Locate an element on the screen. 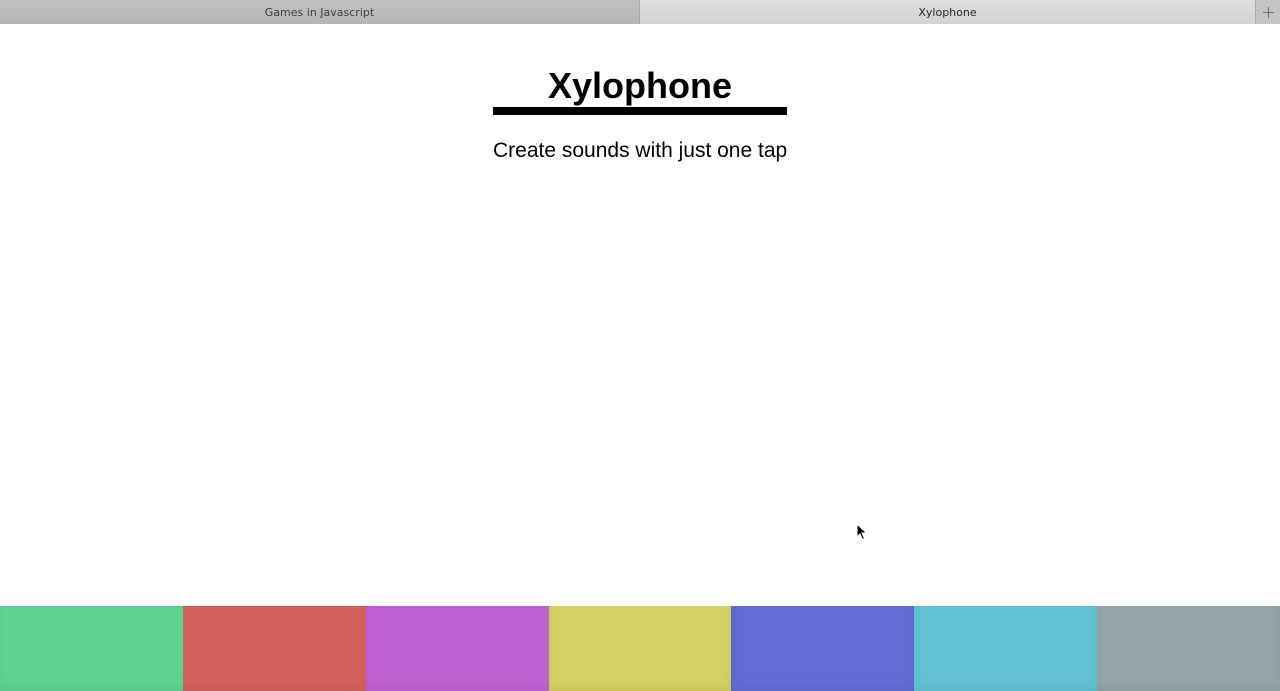  xylophone-keys is located at coordinates (640, 648).